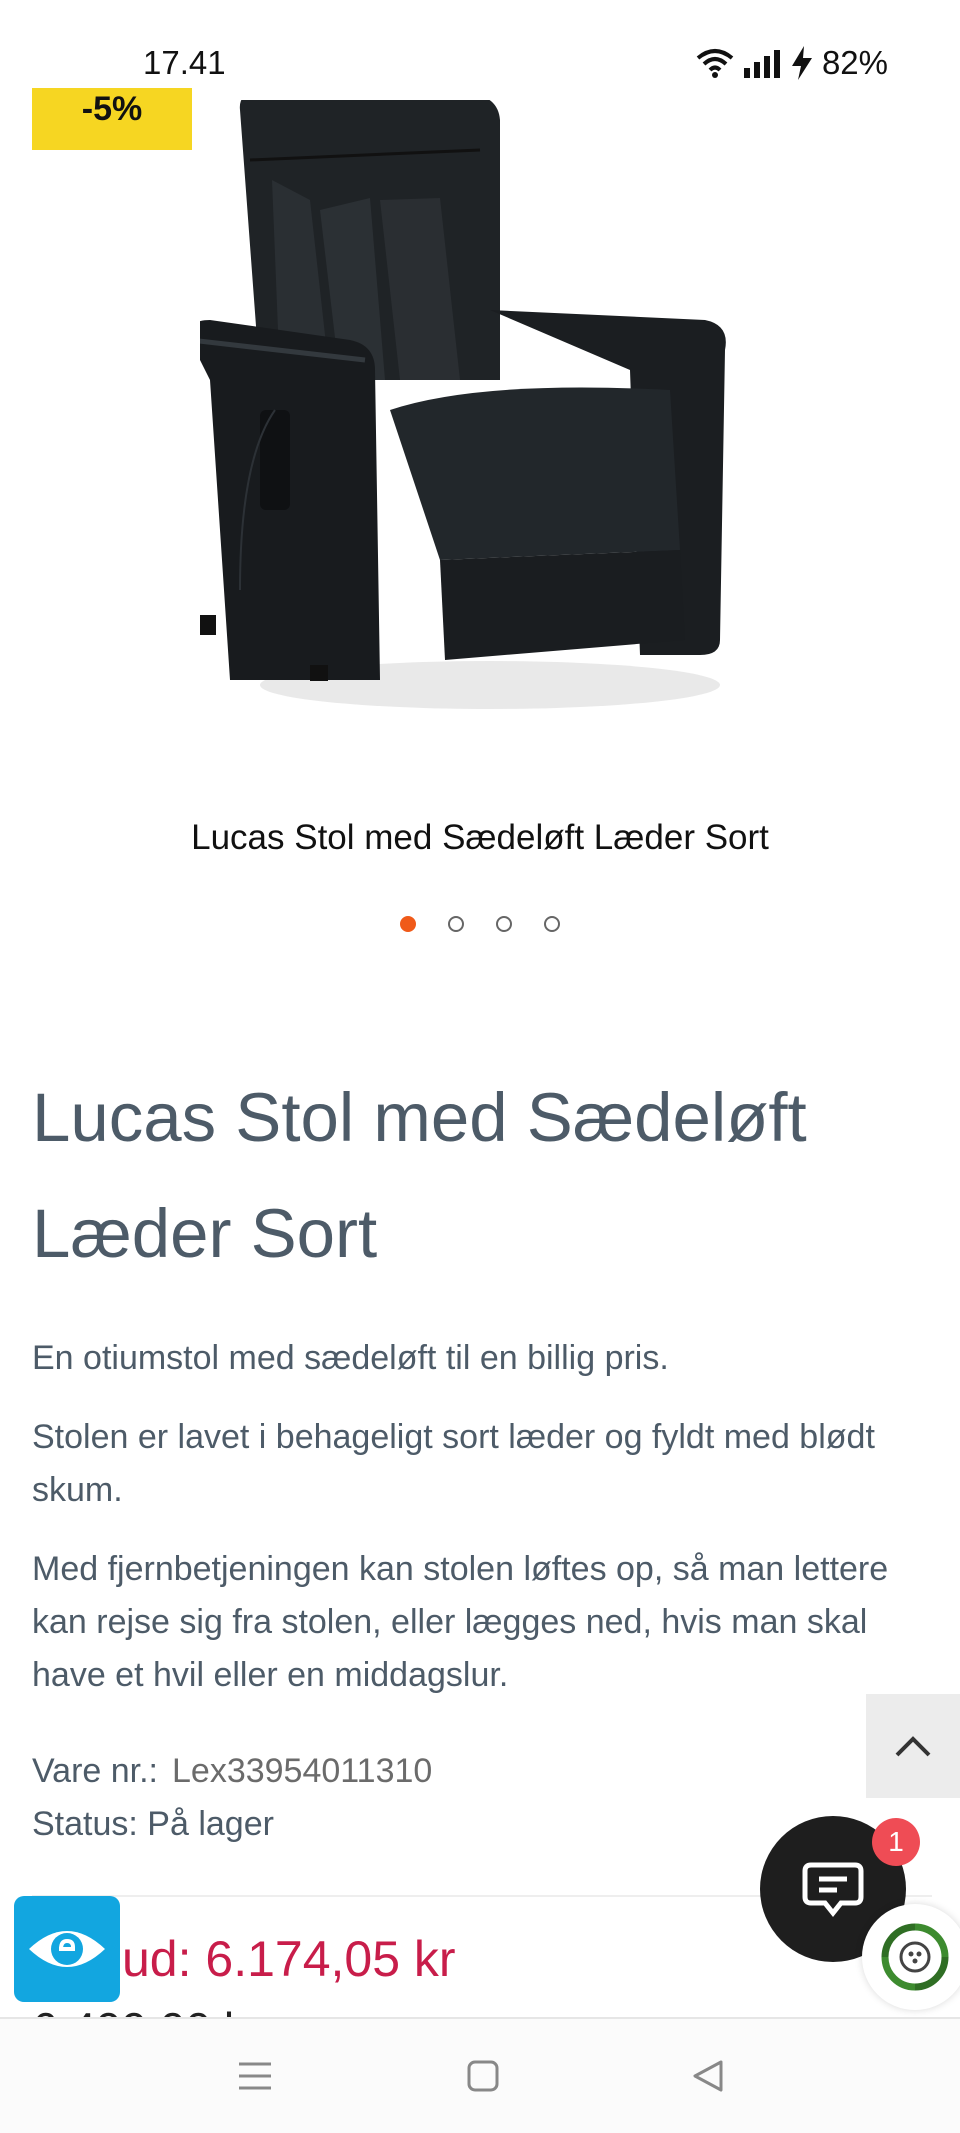 This screenshot has width=960, height=2133. Describe the element at coordinates (289, 1959) in the screenshot. I see `offer-price: ud: 6.174,05 kr` at that location.